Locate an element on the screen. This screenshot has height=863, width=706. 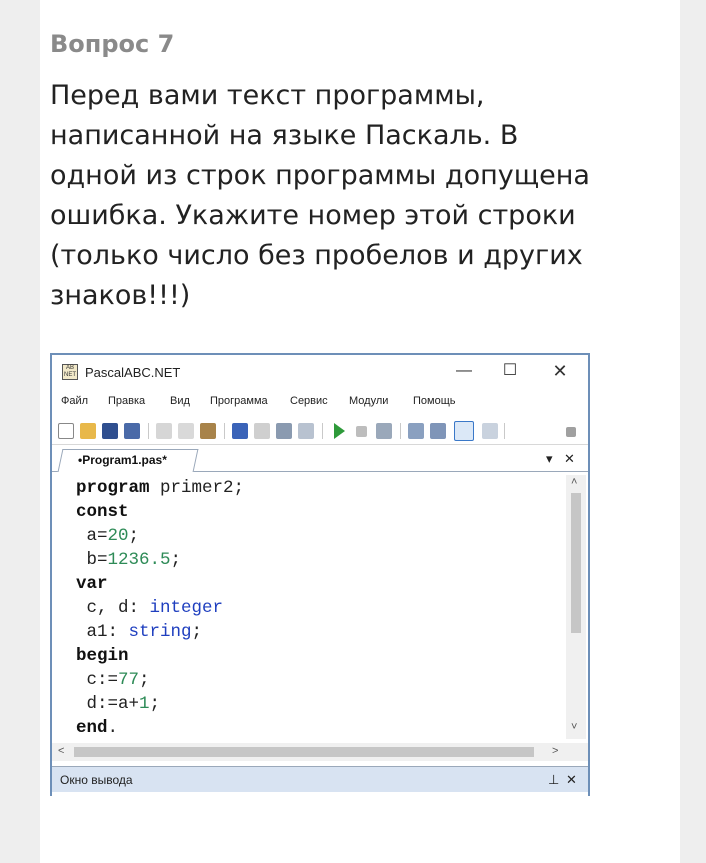
window-title: PascalABC.NET is located at coordinates (133, 372).